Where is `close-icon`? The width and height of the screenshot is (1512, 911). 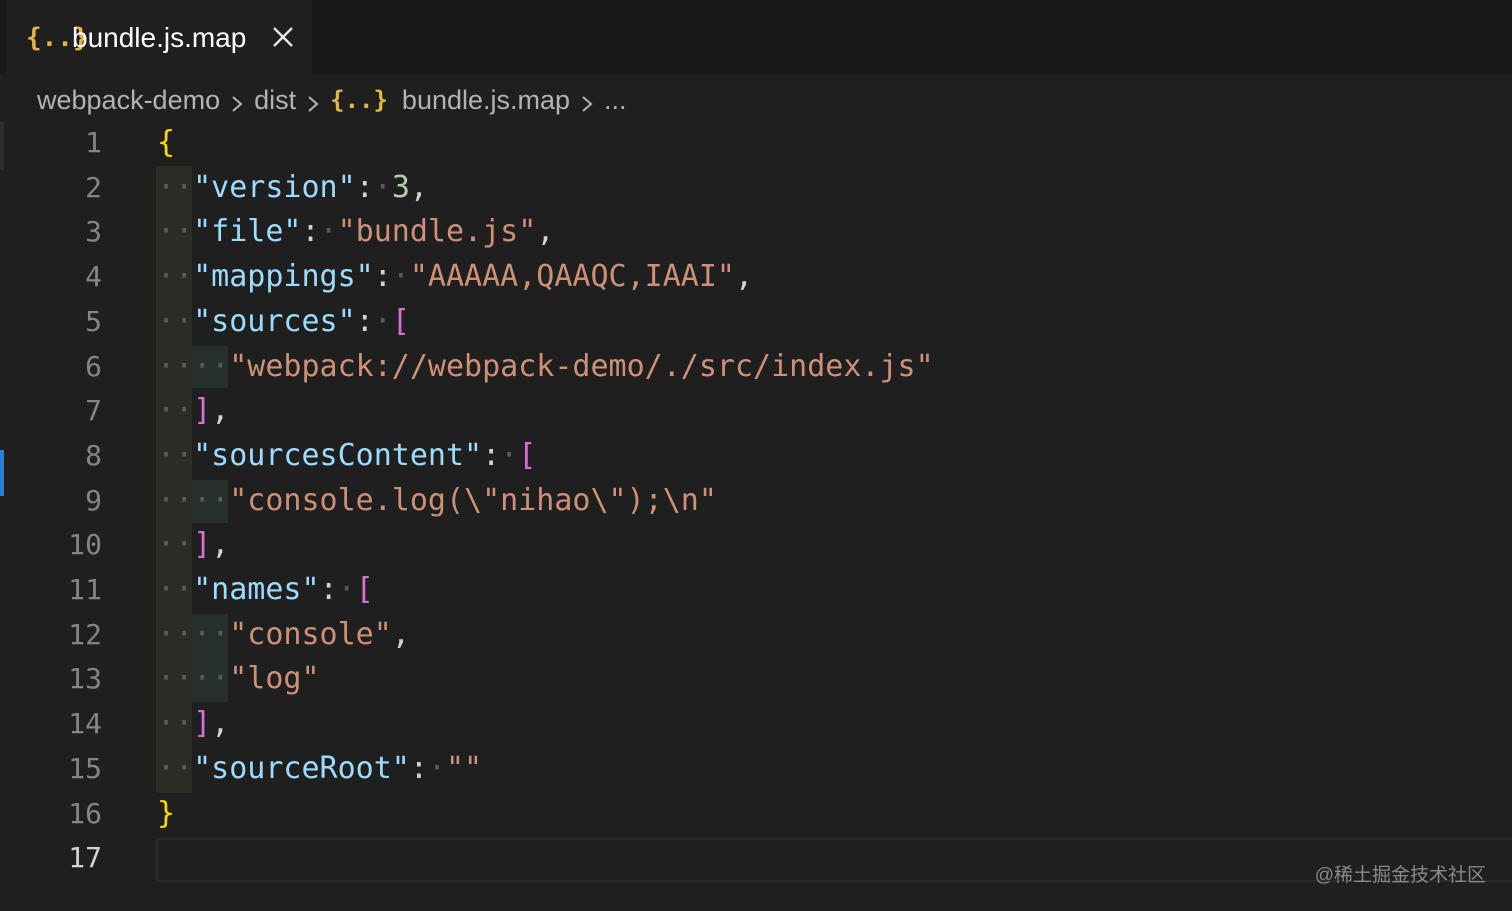
close-icon is located at coordinates (283, 37).